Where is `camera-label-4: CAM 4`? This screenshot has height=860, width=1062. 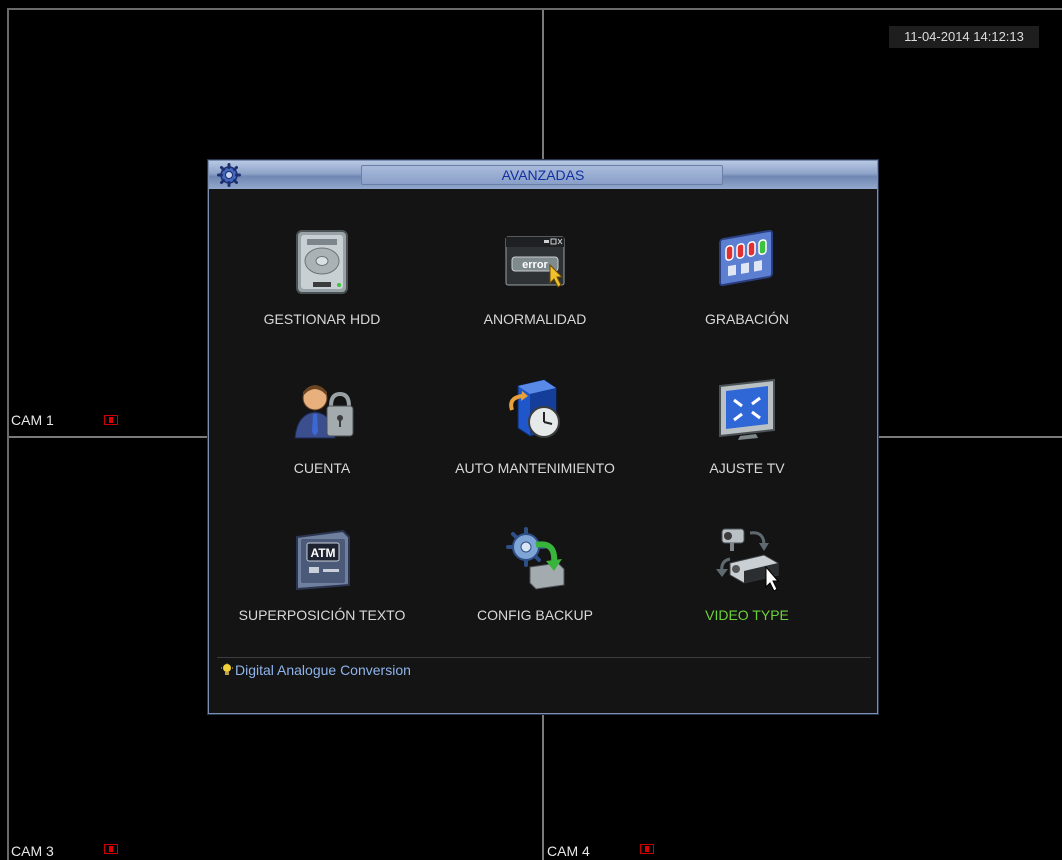 camera-label-4: CAM 4 is located at coordinates (568, 851).